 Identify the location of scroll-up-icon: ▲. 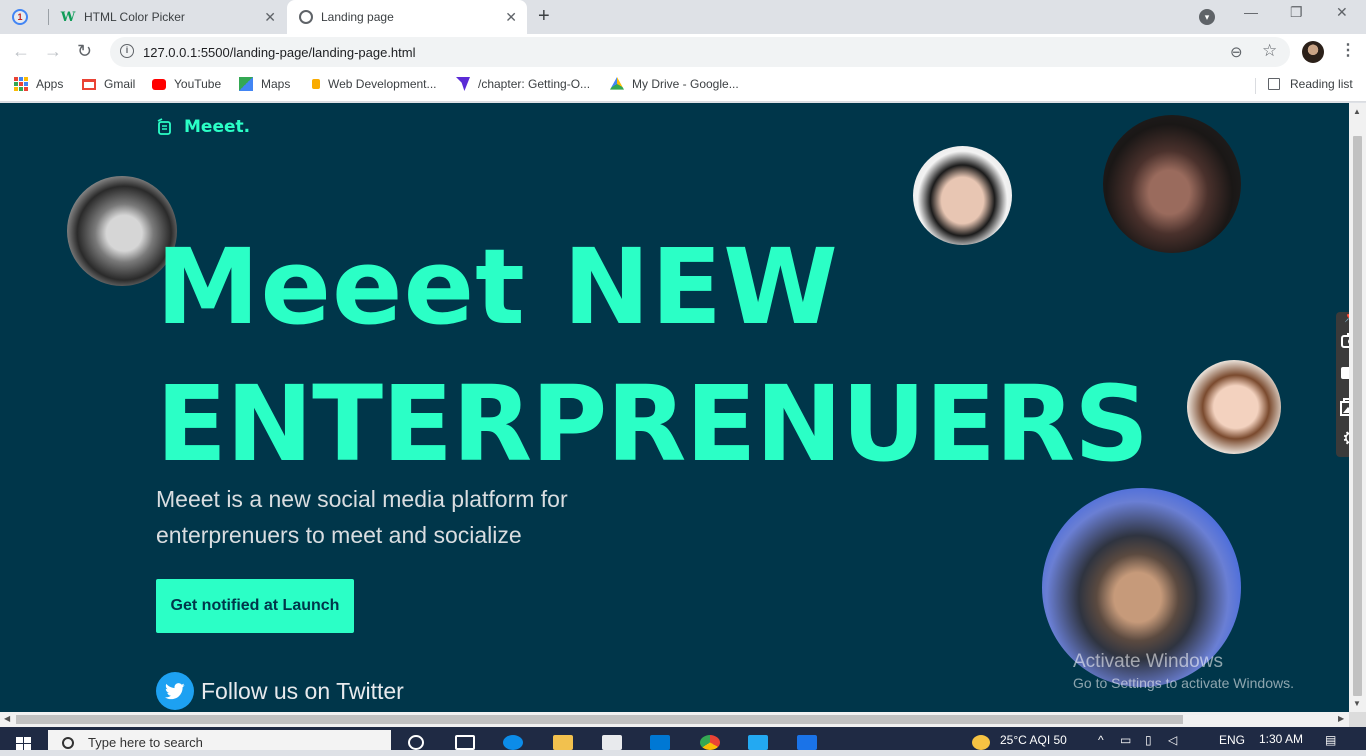
(1357, 111).